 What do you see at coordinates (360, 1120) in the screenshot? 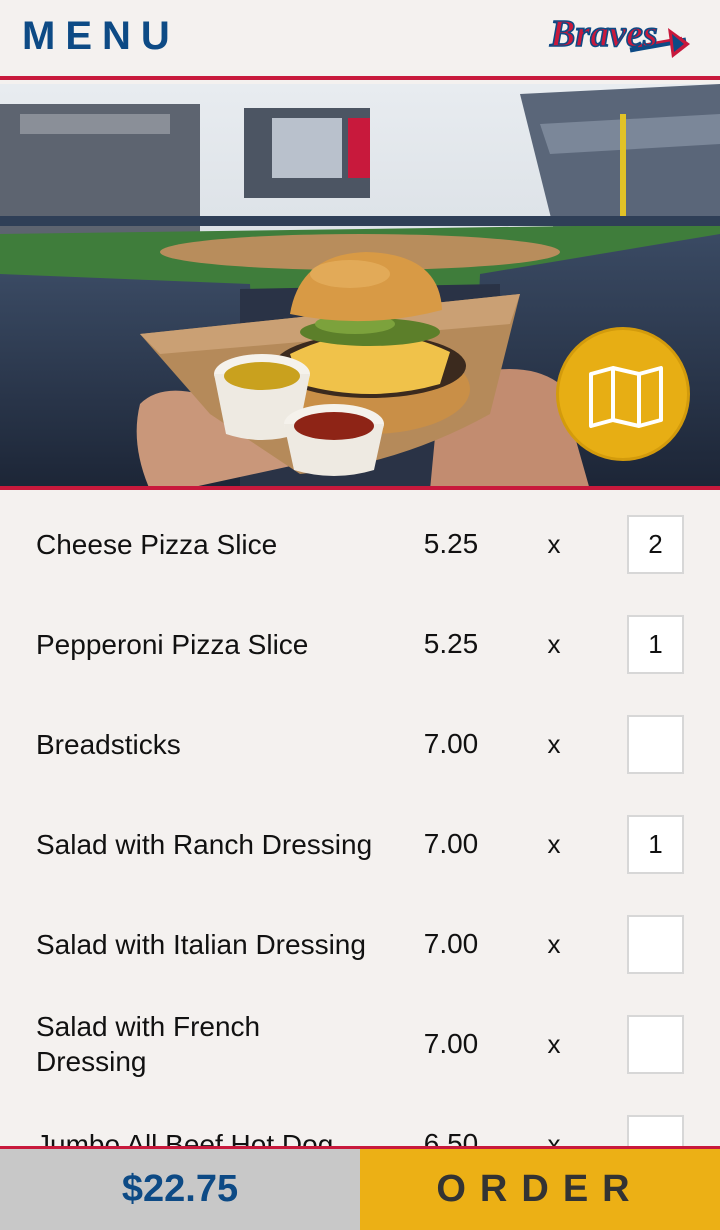
I see `menu-item: Jumbo All Beef Hot Dog 6.50 x` at bounding box center [360, 1120].